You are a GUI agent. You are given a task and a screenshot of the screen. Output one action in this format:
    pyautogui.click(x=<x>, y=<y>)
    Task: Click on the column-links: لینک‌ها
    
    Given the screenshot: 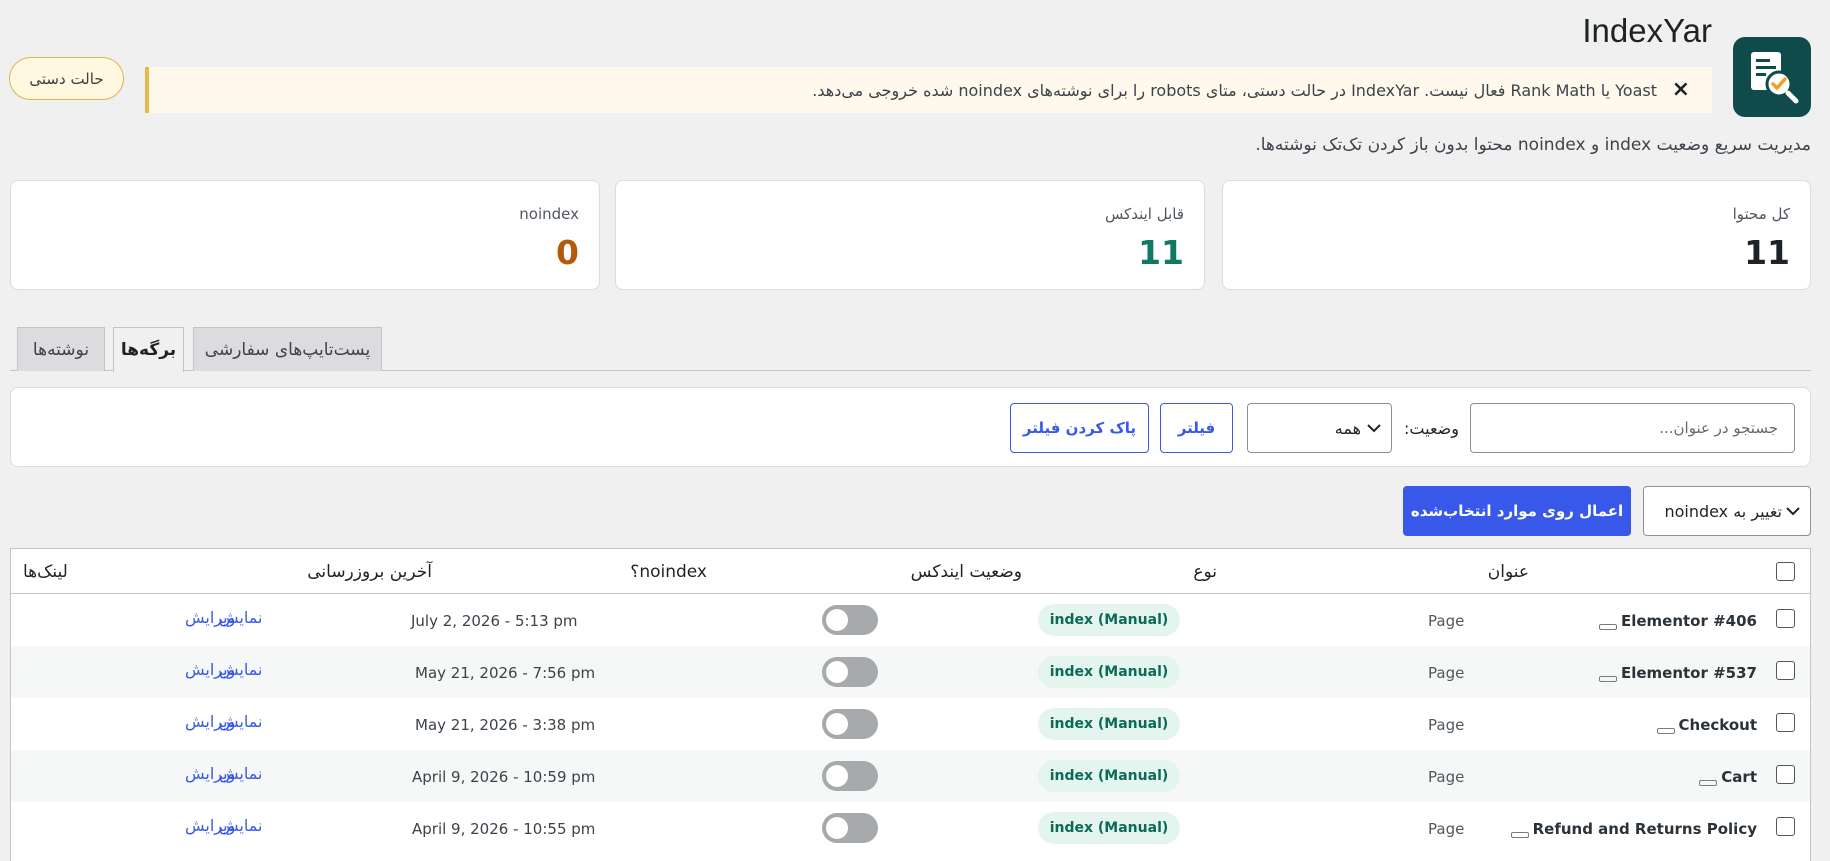 What is the action you would take?
    pyautogui.click(x=45, y=572)
    